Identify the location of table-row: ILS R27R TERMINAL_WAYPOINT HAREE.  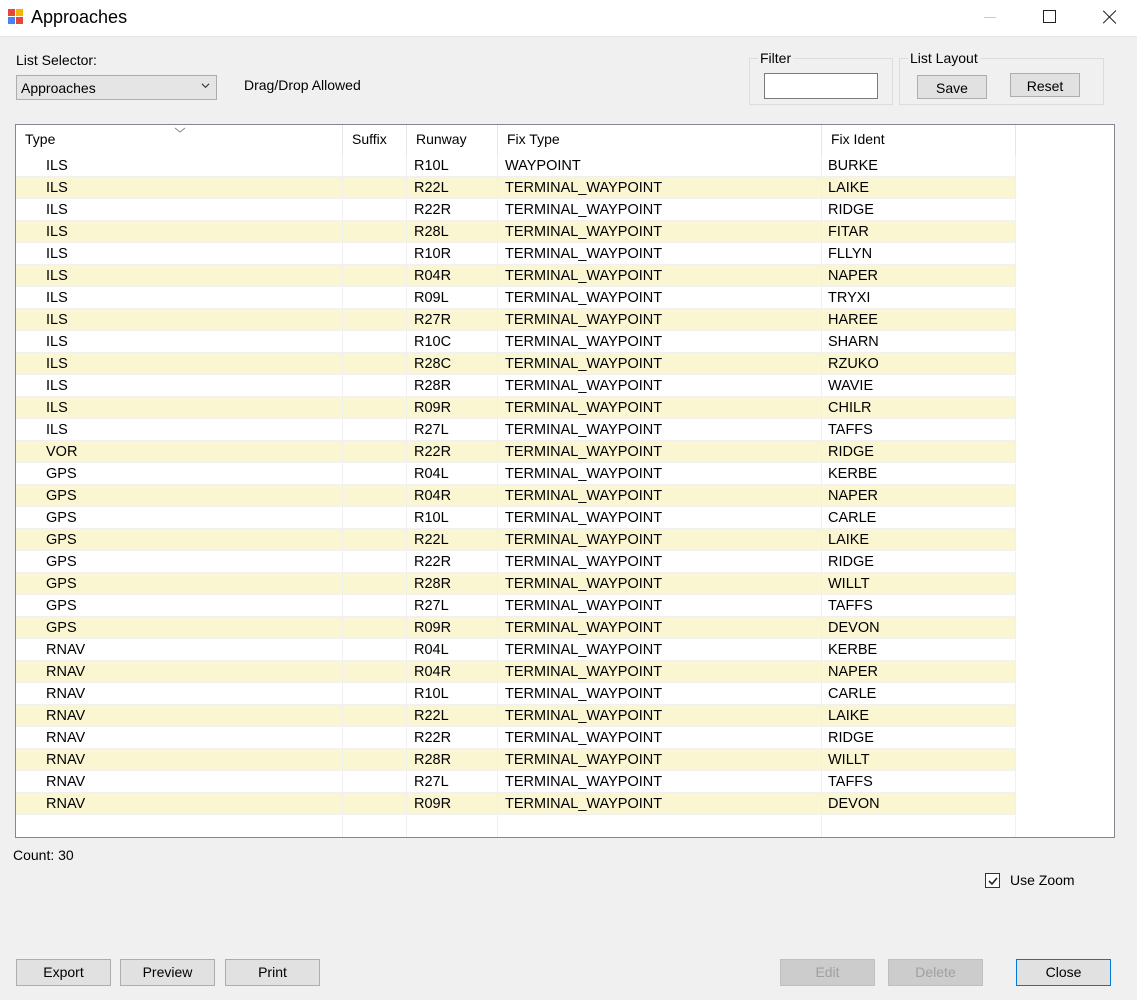
(516, 320).